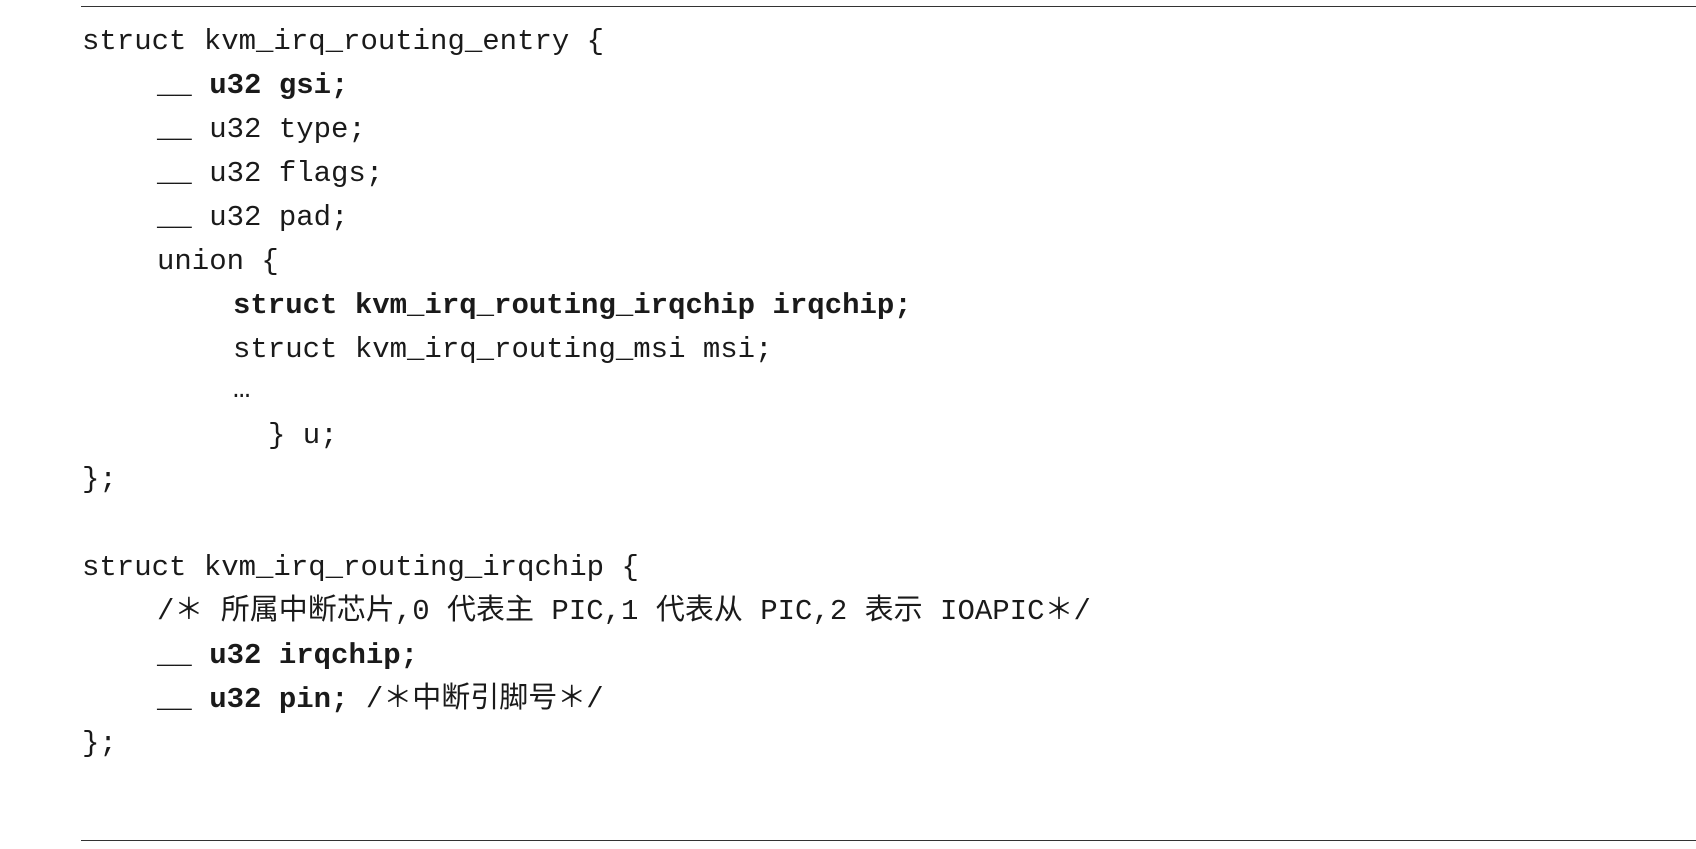  I want to click on code-line: __ u32 flags;, so click(270, 173).